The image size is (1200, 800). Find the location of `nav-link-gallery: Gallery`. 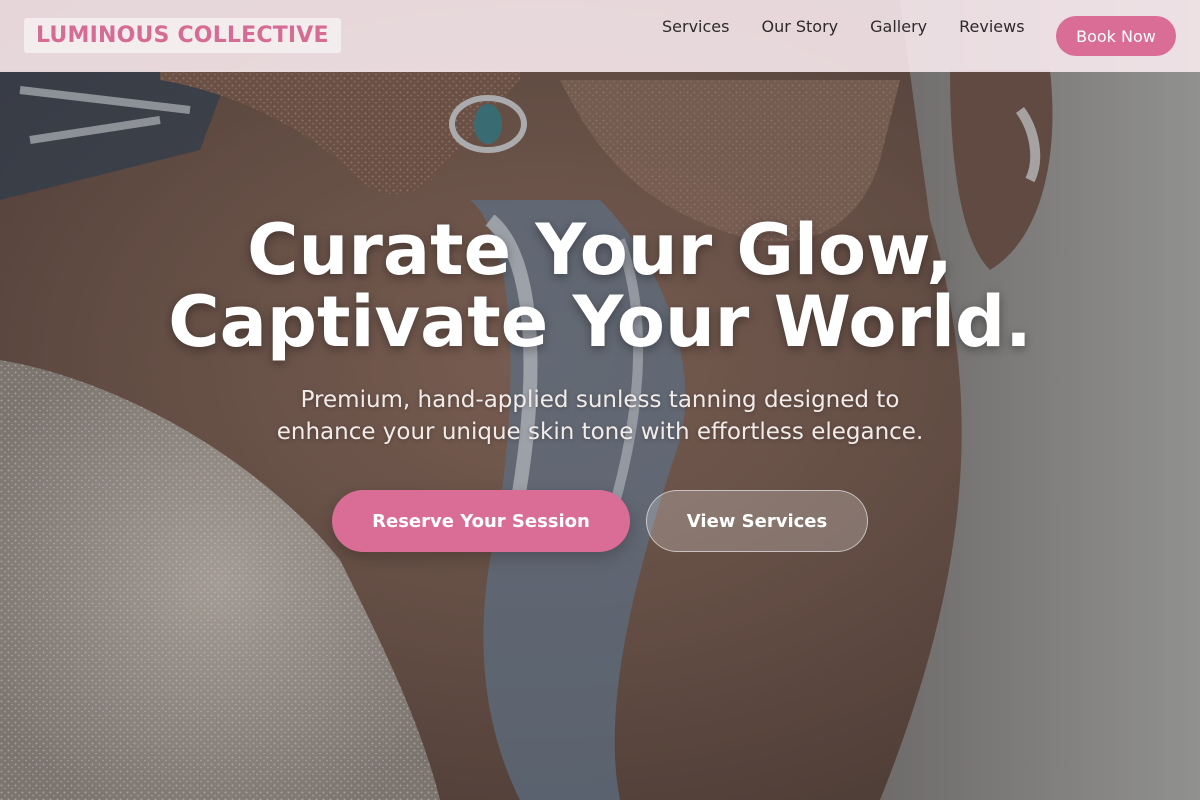

nav-link-gallery: Gallery is located at coordinates (898, 27).